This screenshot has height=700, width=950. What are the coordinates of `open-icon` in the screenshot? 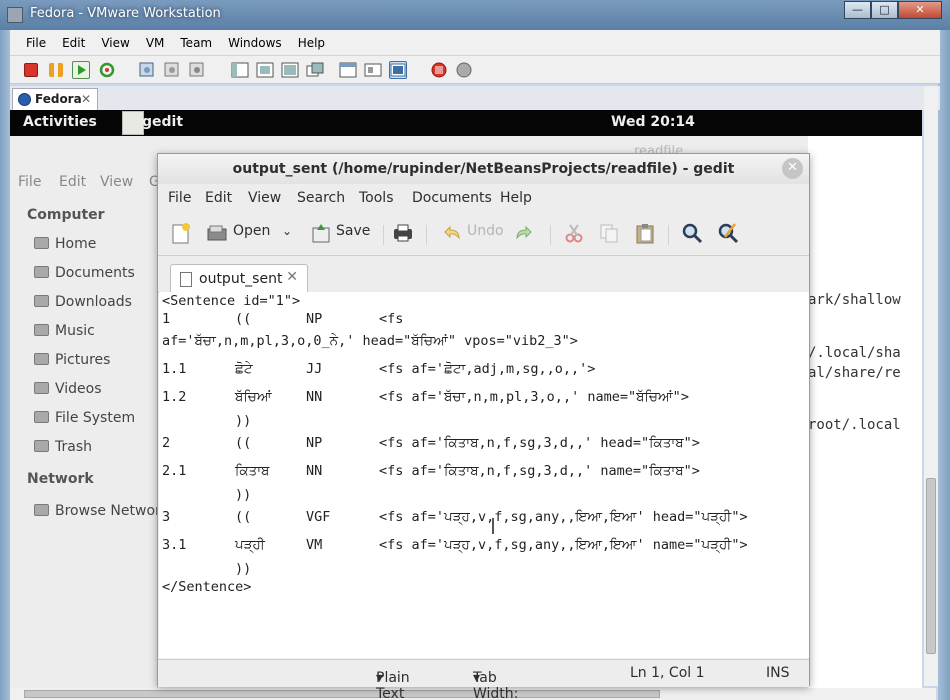 It's located at (217, 233).